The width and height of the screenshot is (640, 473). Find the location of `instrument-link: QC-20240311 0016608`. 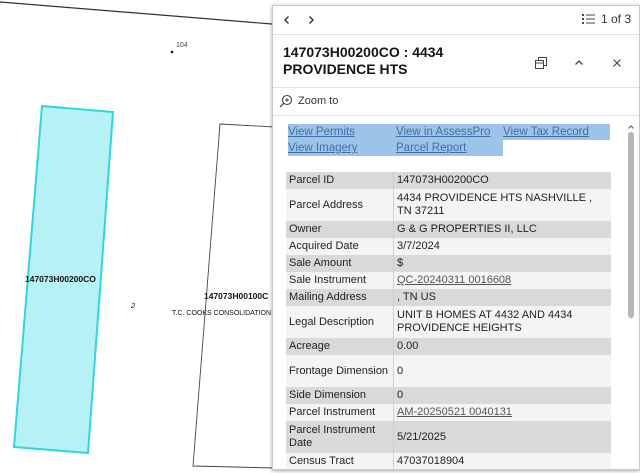

instrument-link: QC-20240311 0016608 is located at coordinates (454, 280).